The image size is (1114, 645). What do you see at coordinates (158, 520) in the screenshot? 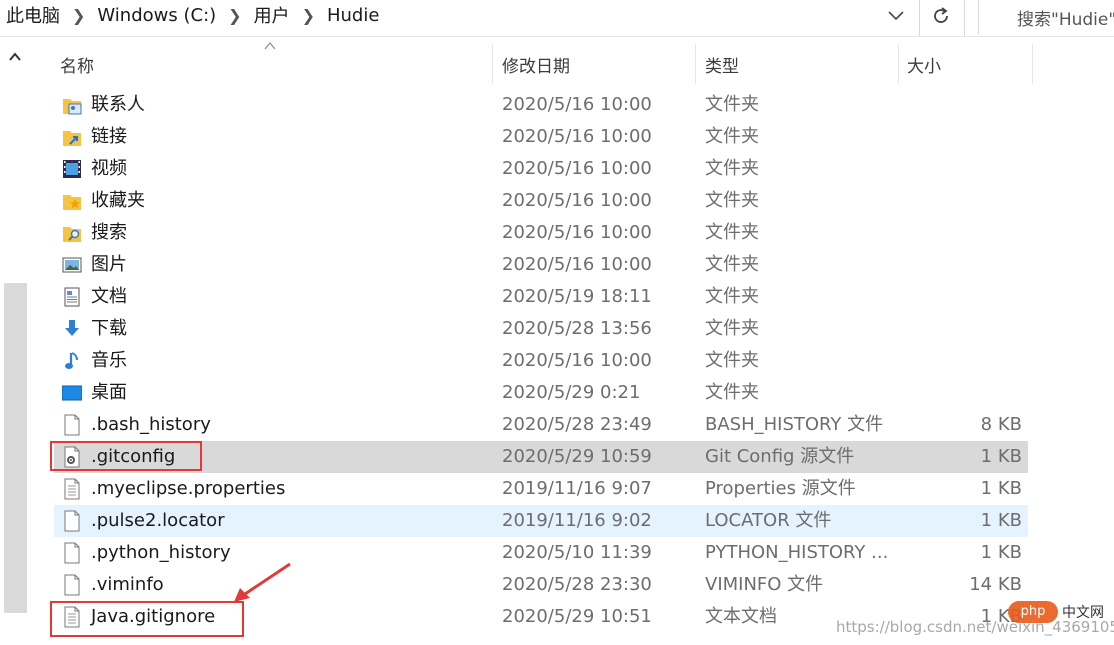
I see `file-name: .pulse2.locator` at bounding box center [158, 520].